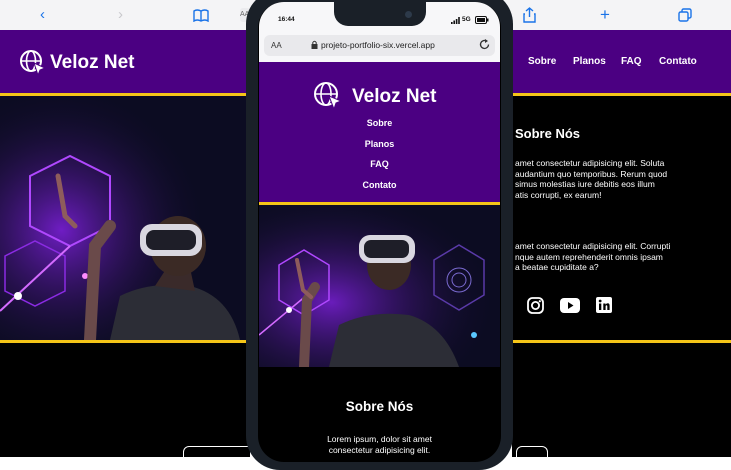 The width and height of the screenshot is (731, 470). I want to click on mobile-brand-name: Veloz Net, so click(394, 97).